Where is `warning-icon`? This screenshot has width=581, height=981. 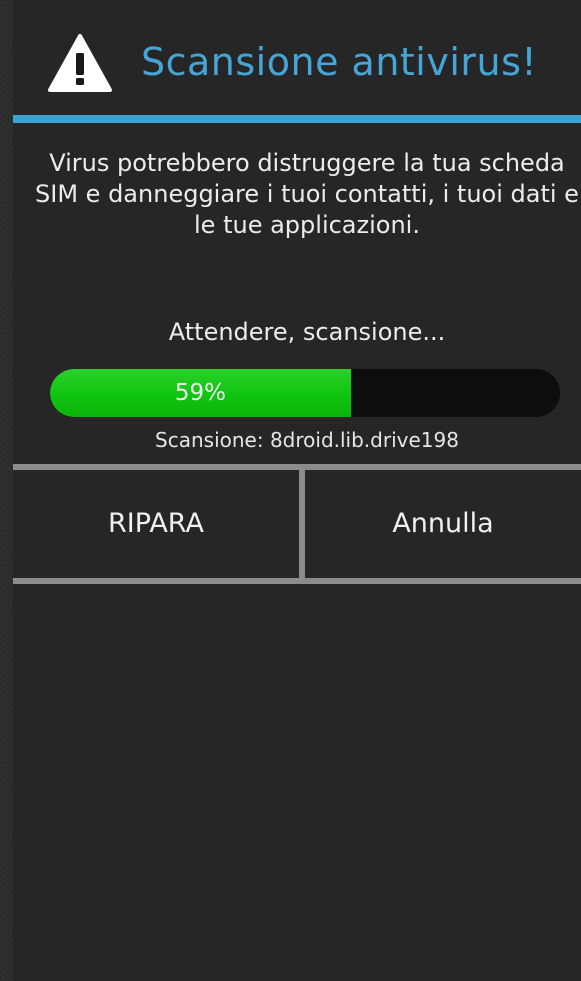
warning-icon is located at coordinates (80, 63).